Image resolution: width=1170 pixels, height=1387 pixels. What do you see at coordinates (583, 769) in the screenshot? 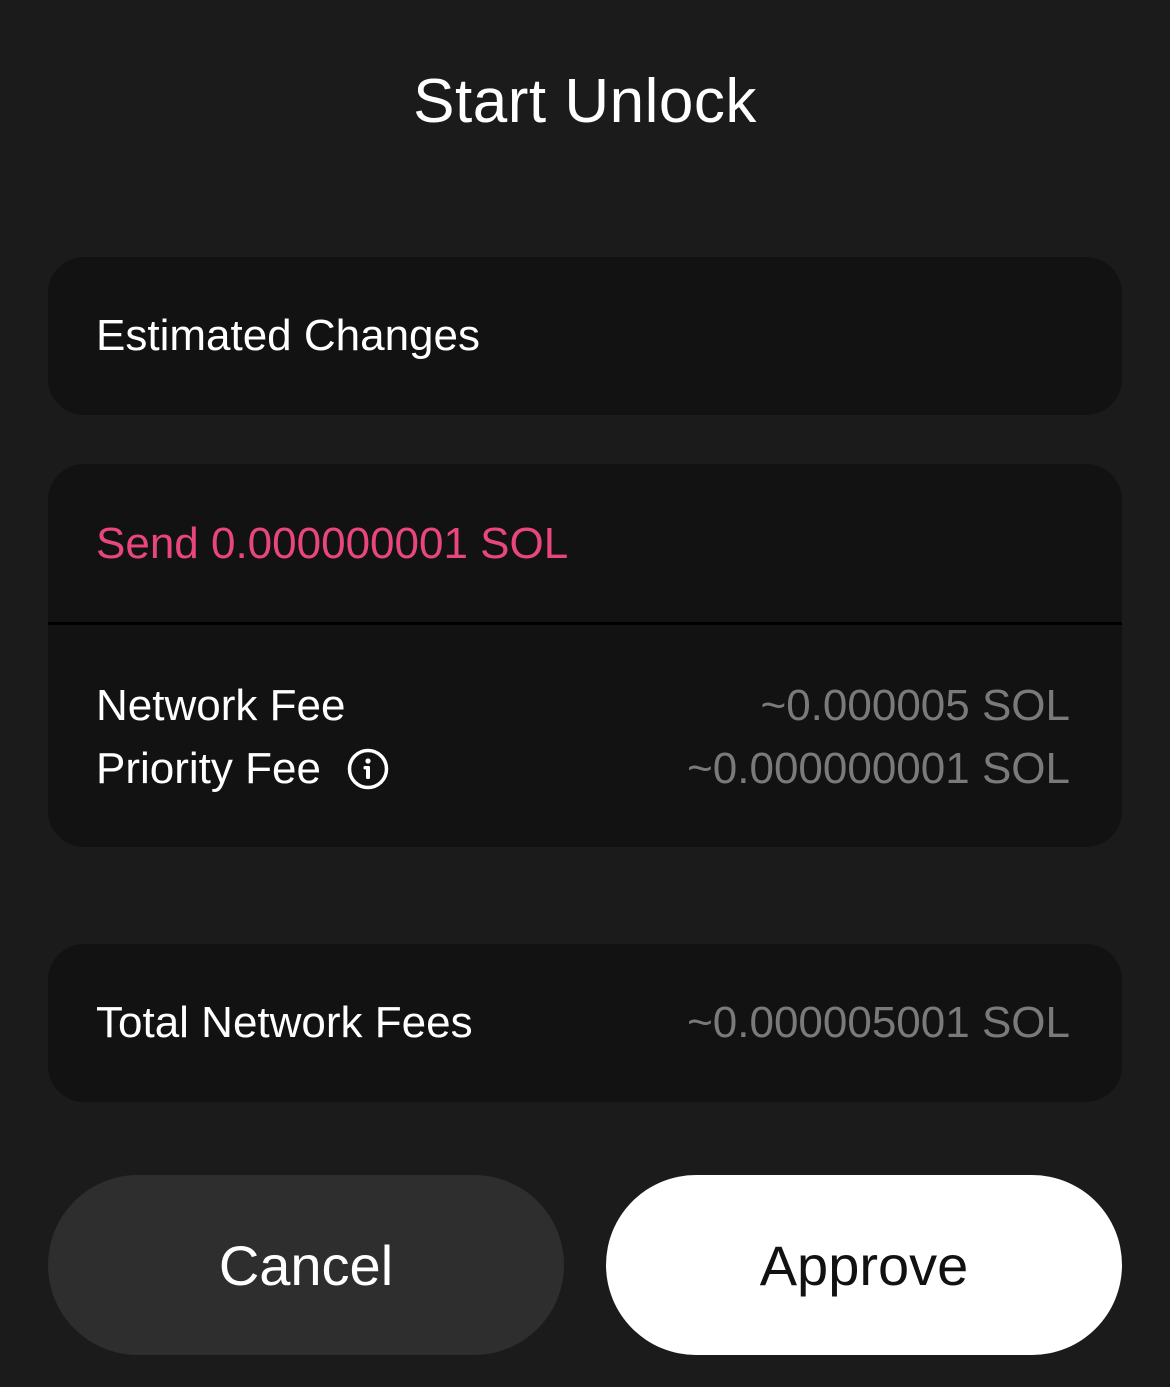
I see `priority-fee-row: Priority Fee ~0.000000001 SOL` at bounding box center [583, 769].